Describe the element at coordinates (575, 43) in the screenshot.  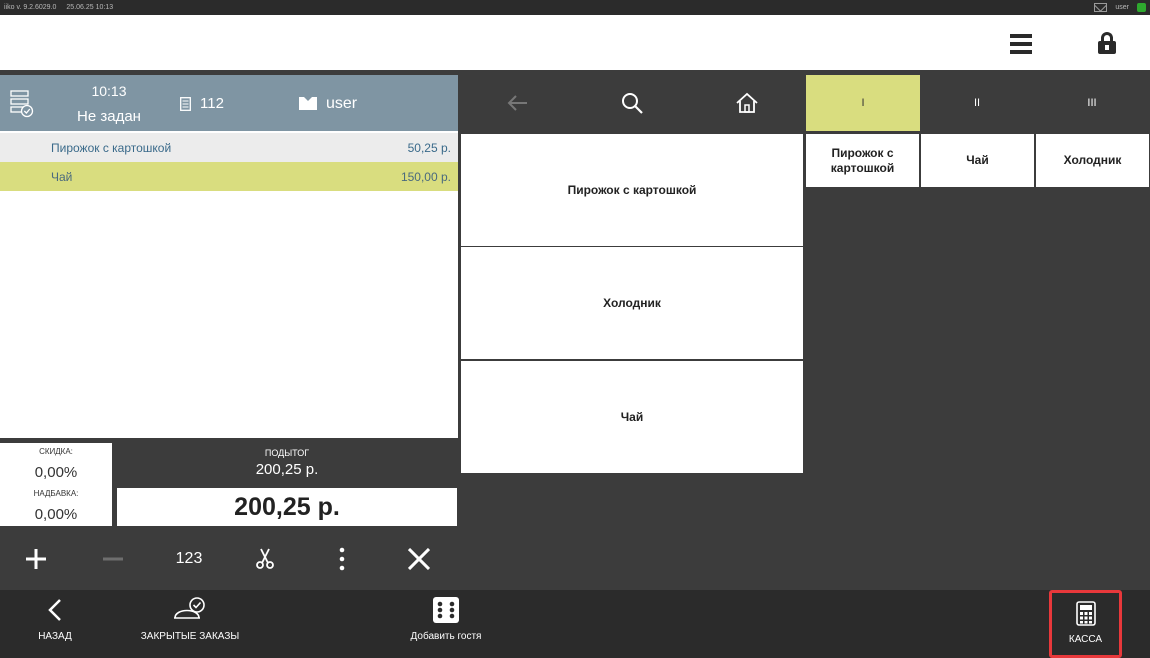
I see `top-header` at that location.